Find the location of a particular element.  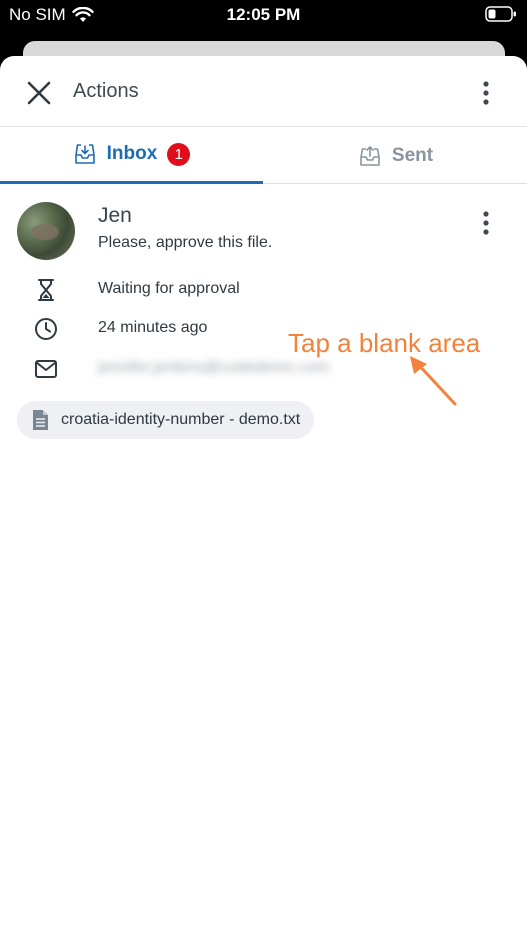

sender-name: Jen is located at coordinates (115, 215).